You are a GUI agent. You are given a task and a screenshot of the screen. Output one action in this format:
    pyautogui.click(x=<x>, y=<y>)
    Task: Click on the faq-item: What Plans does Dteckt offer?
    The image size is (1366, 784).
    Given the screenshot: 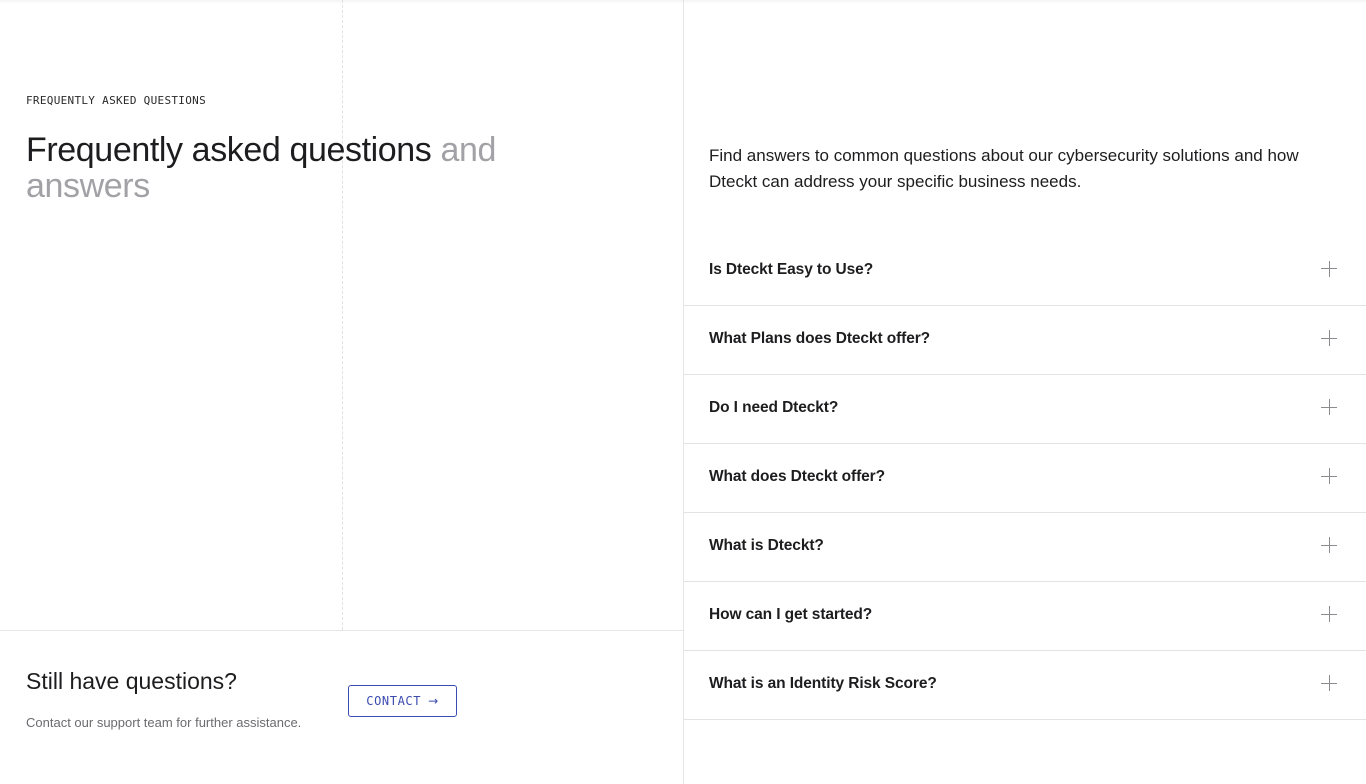 What is the action you would take?
    pyautogui.click(x=1025, y=340)
    